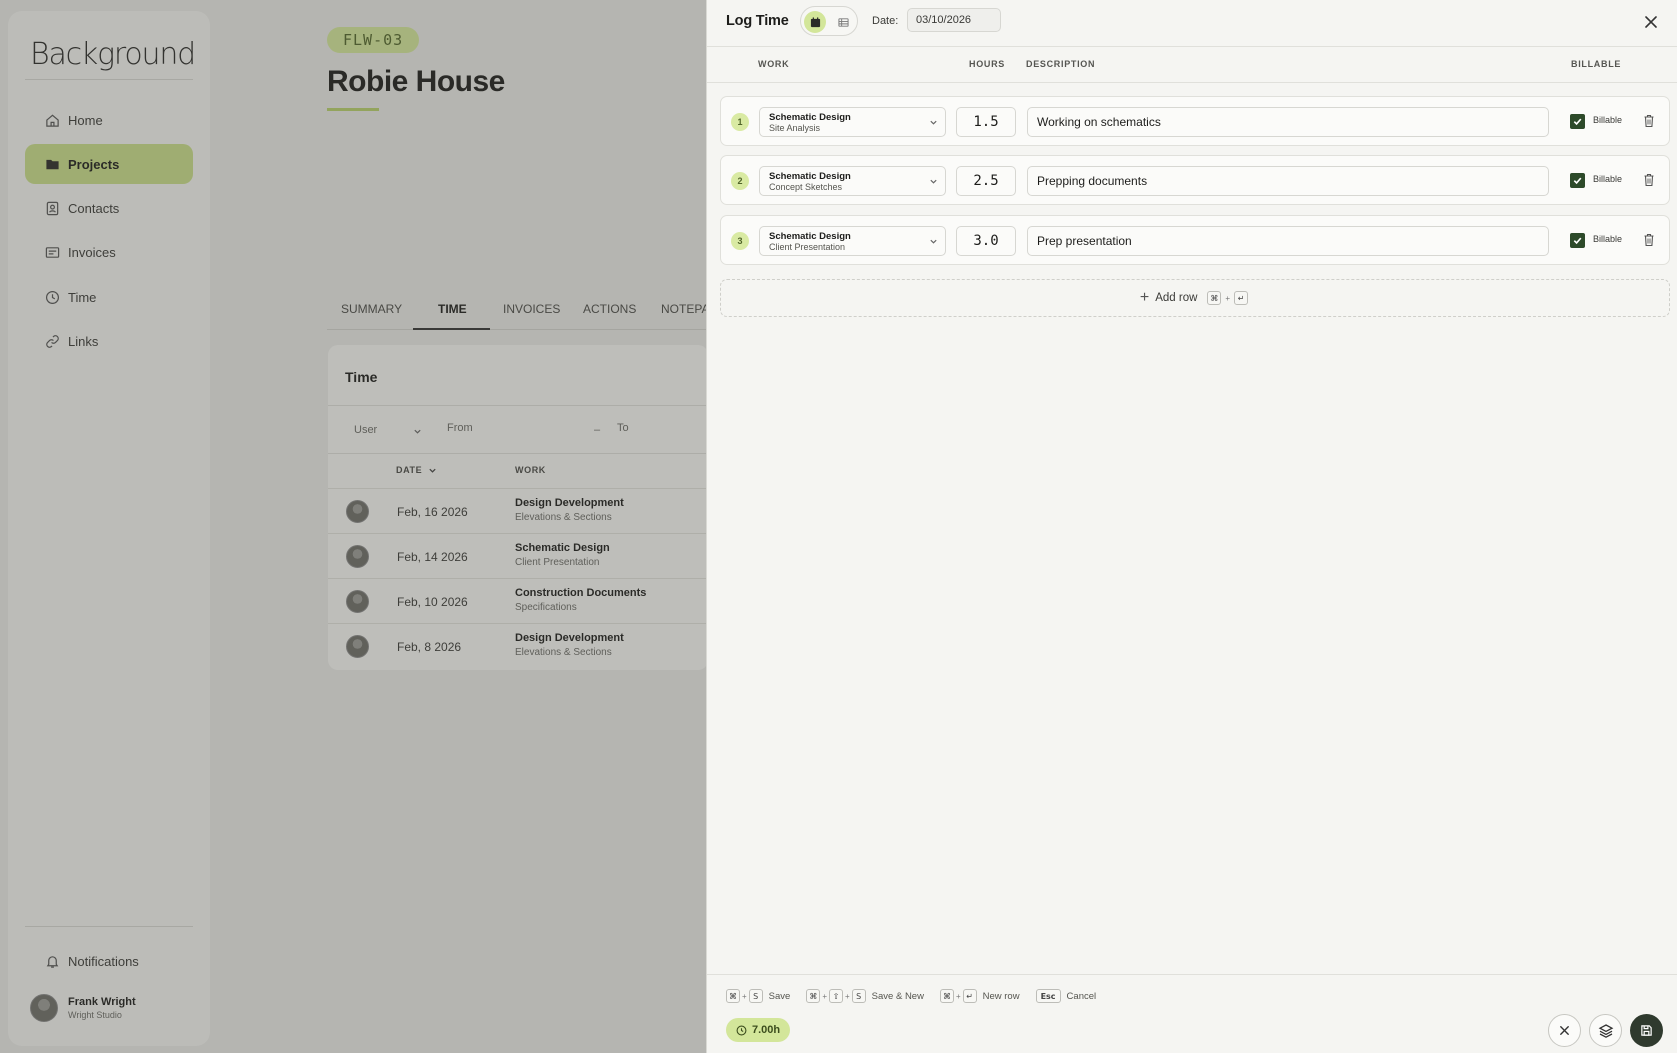  What do you see at coordinates (986, 122) in the screenshot?
I see `hours-input: 1.5` at bounding box center [986, 122].